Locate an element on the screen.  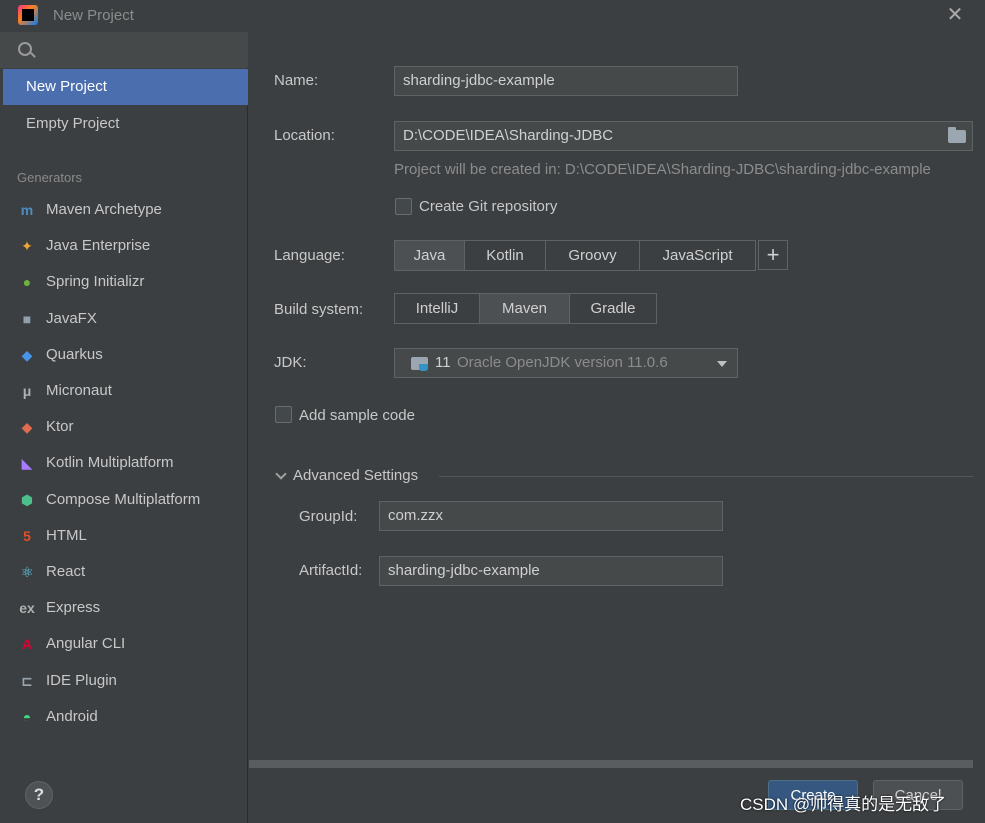
generator-item: A Angular CLI is located at coordinates (132, 644).